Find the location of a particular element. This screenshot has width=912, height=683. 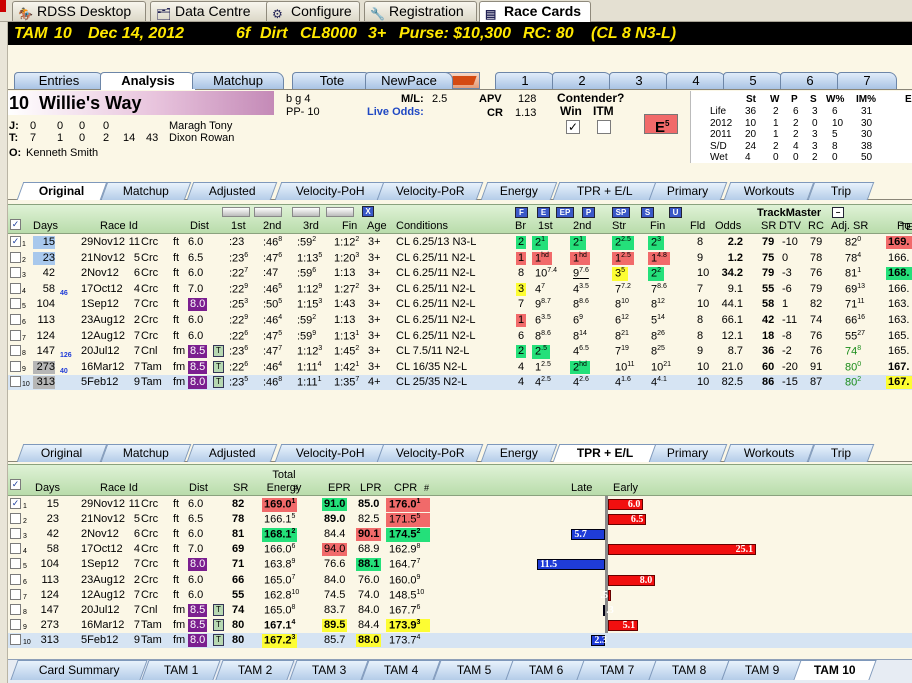

view-tab-newpace: NewPace is located at coordinates (409, 80).